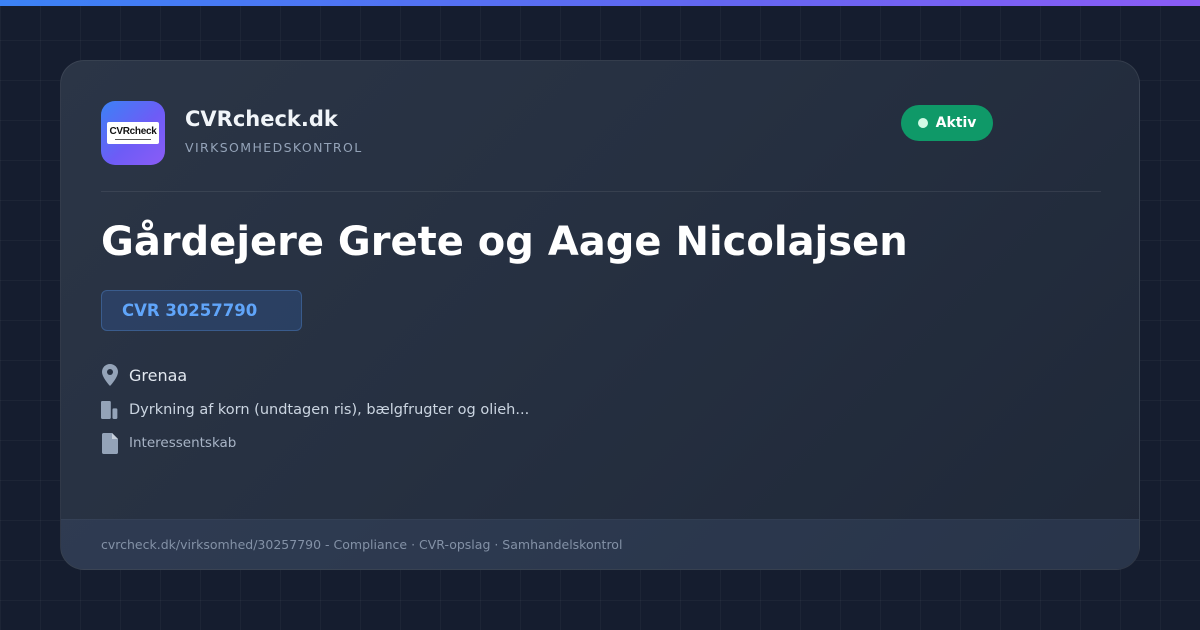  What do you see at coordinates (110, 375) in the screenshot?
I see `map-pin-icon` at bounding box center [110, 375].